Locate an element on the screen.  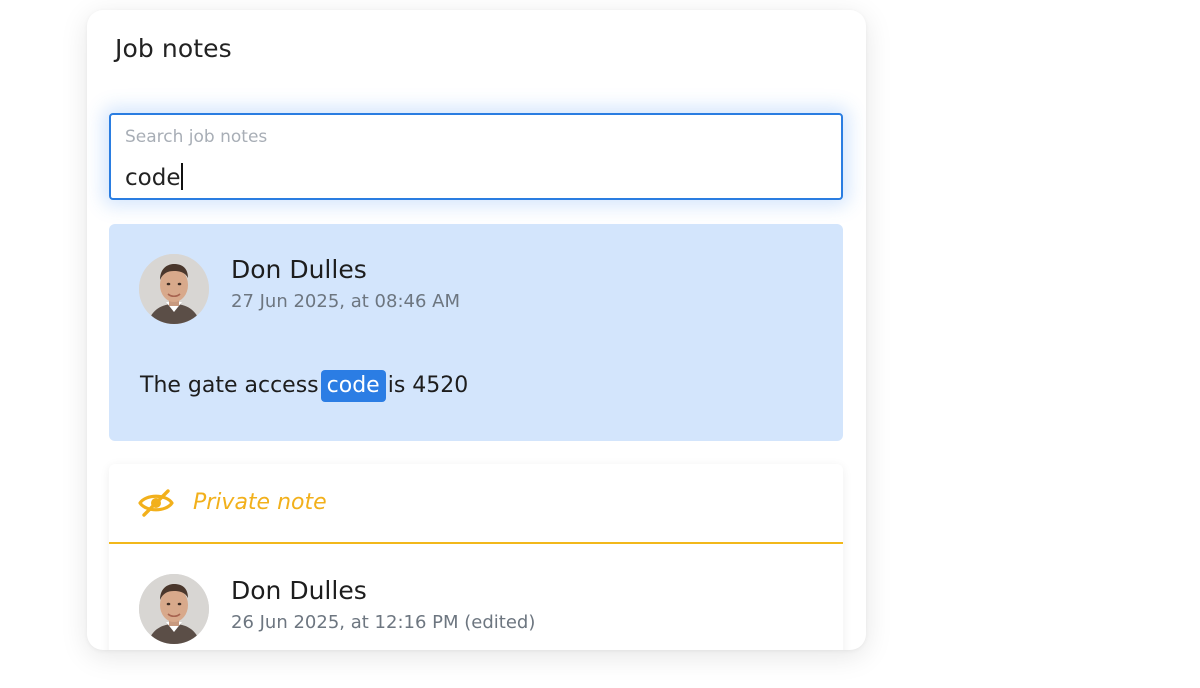
private-note-label: Private note is located at coordinates (260, 502).